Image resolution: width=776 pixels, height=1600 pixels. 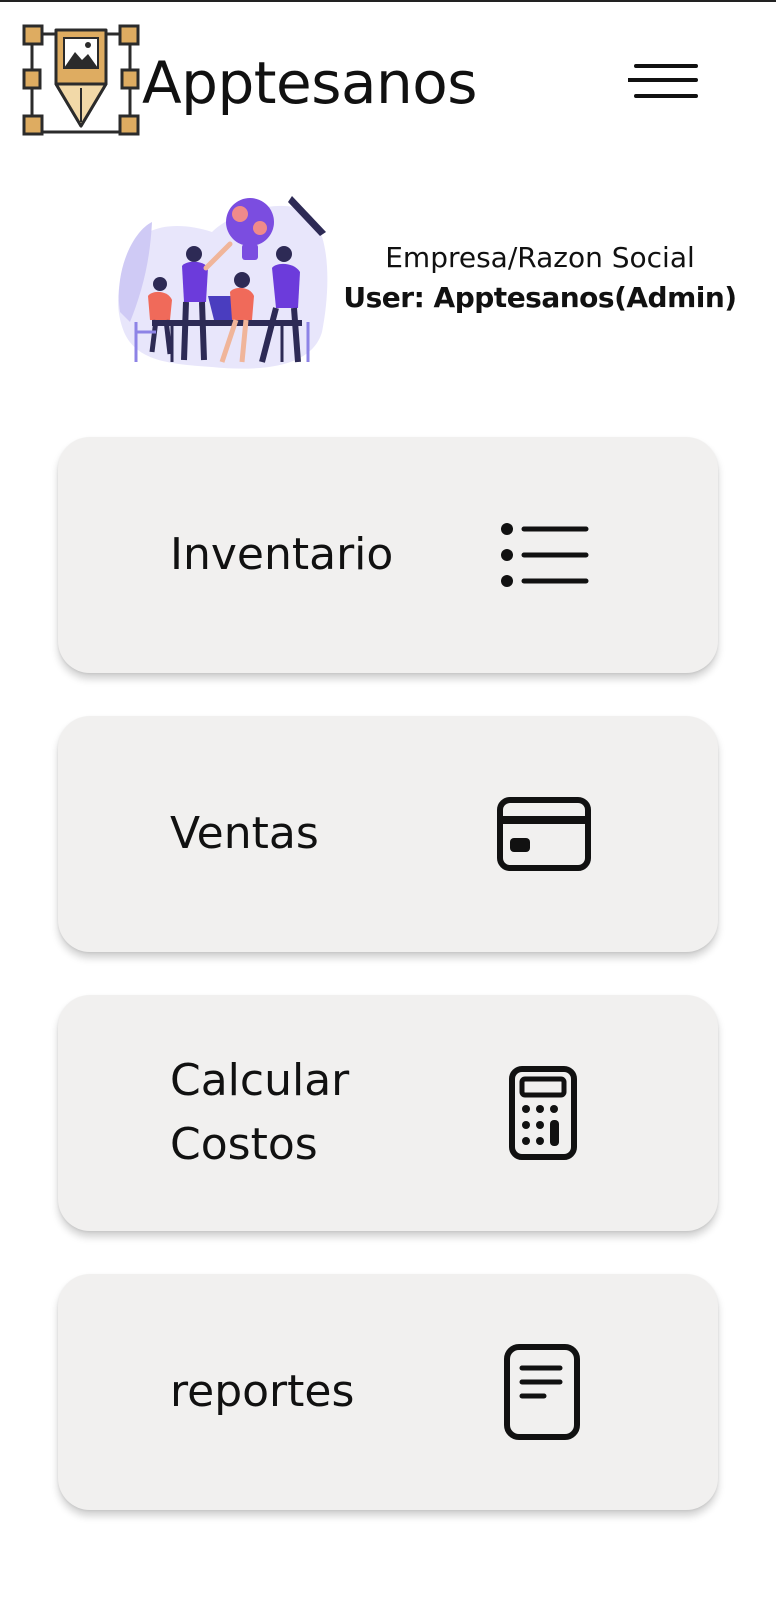 I want to click on app-header: Apptesanos, so click(x=388, y=75).